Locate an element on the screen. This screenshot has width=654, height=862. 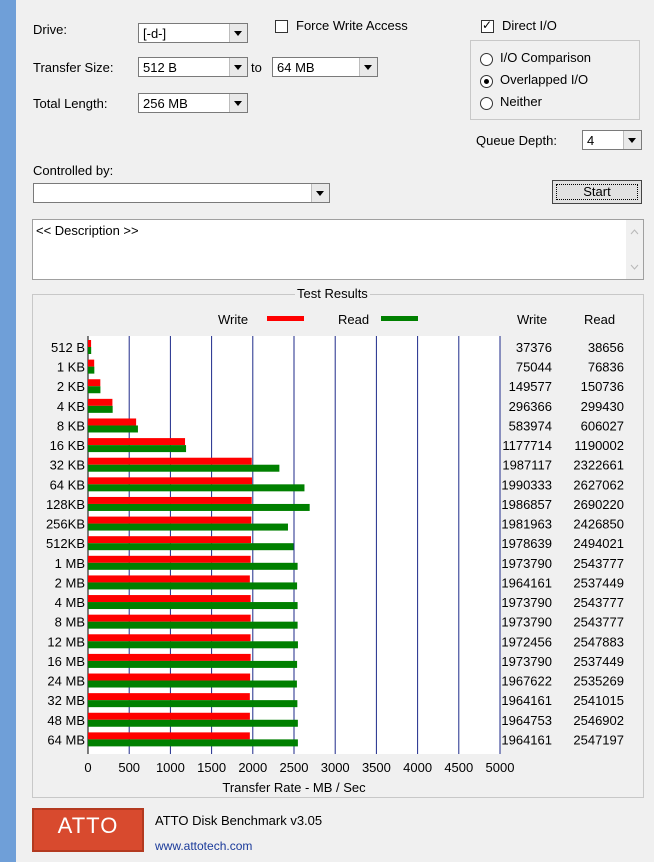
controlled-by-select is located at coordinates (181, 193).